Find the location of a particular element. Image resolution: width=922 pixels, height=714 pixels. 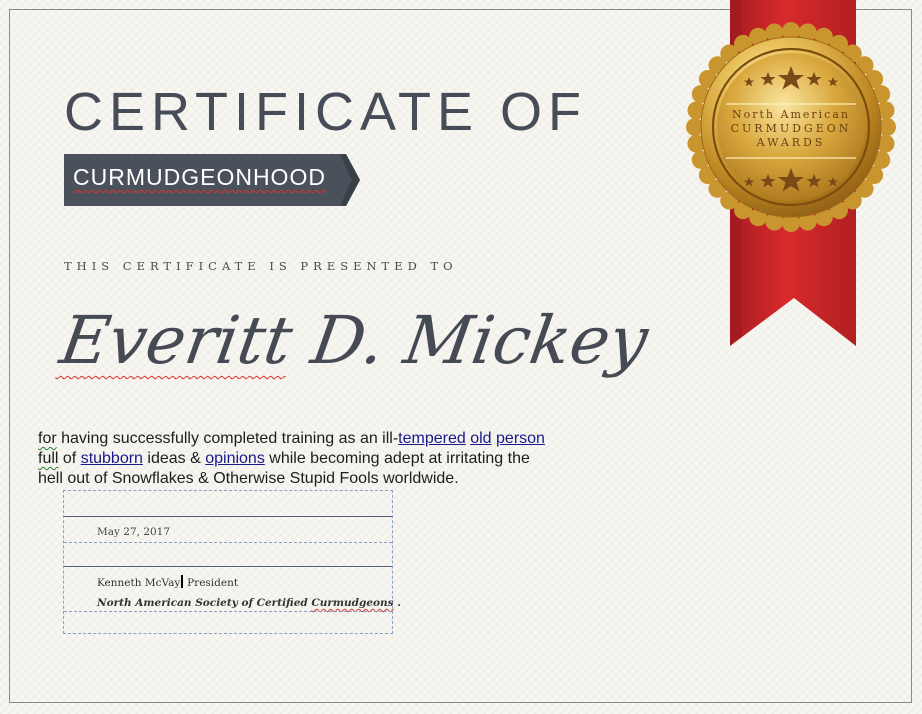

gold-seal-badge: North American CURMUDGEON AWARDS is located at coordinates (791, 127).